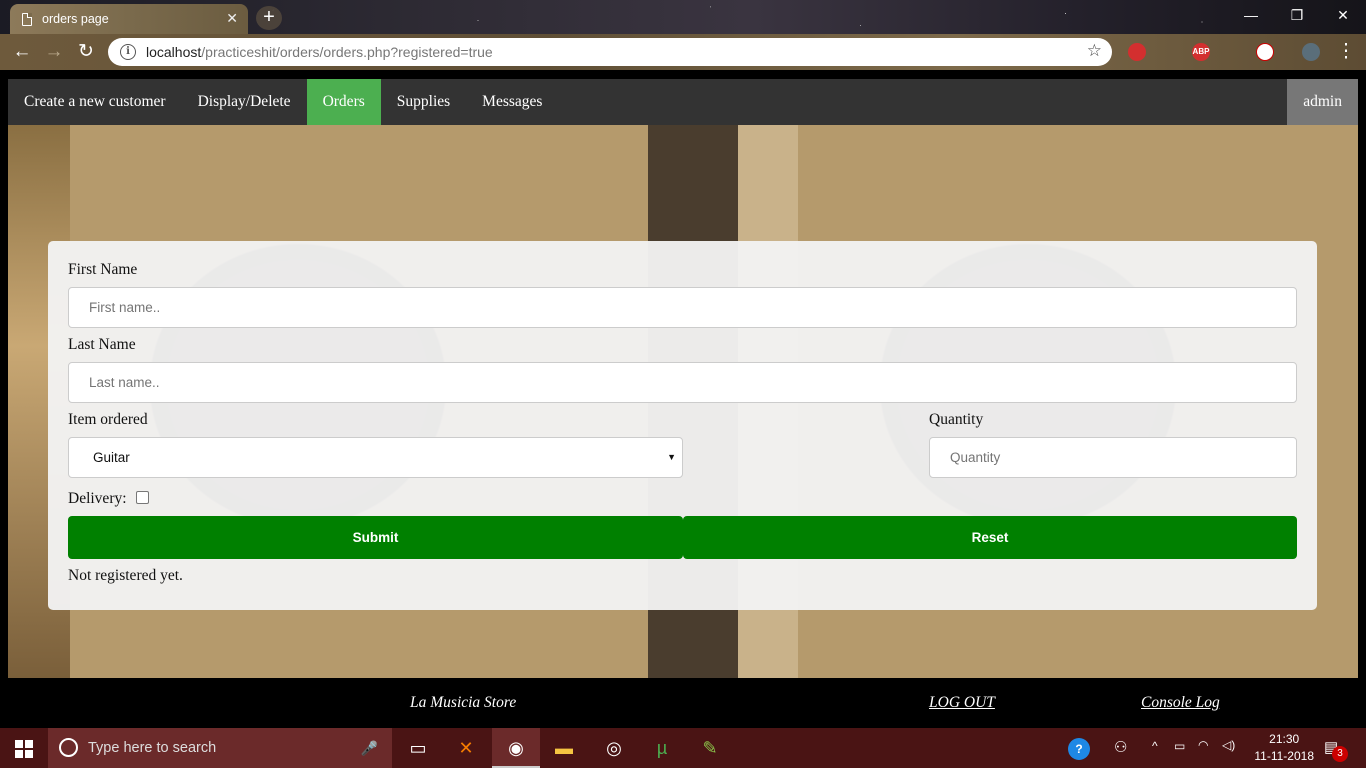  Describe the element at coordinates (564, 748) in the screenshot. I see `file-explorer-icon: ▬` at that location.